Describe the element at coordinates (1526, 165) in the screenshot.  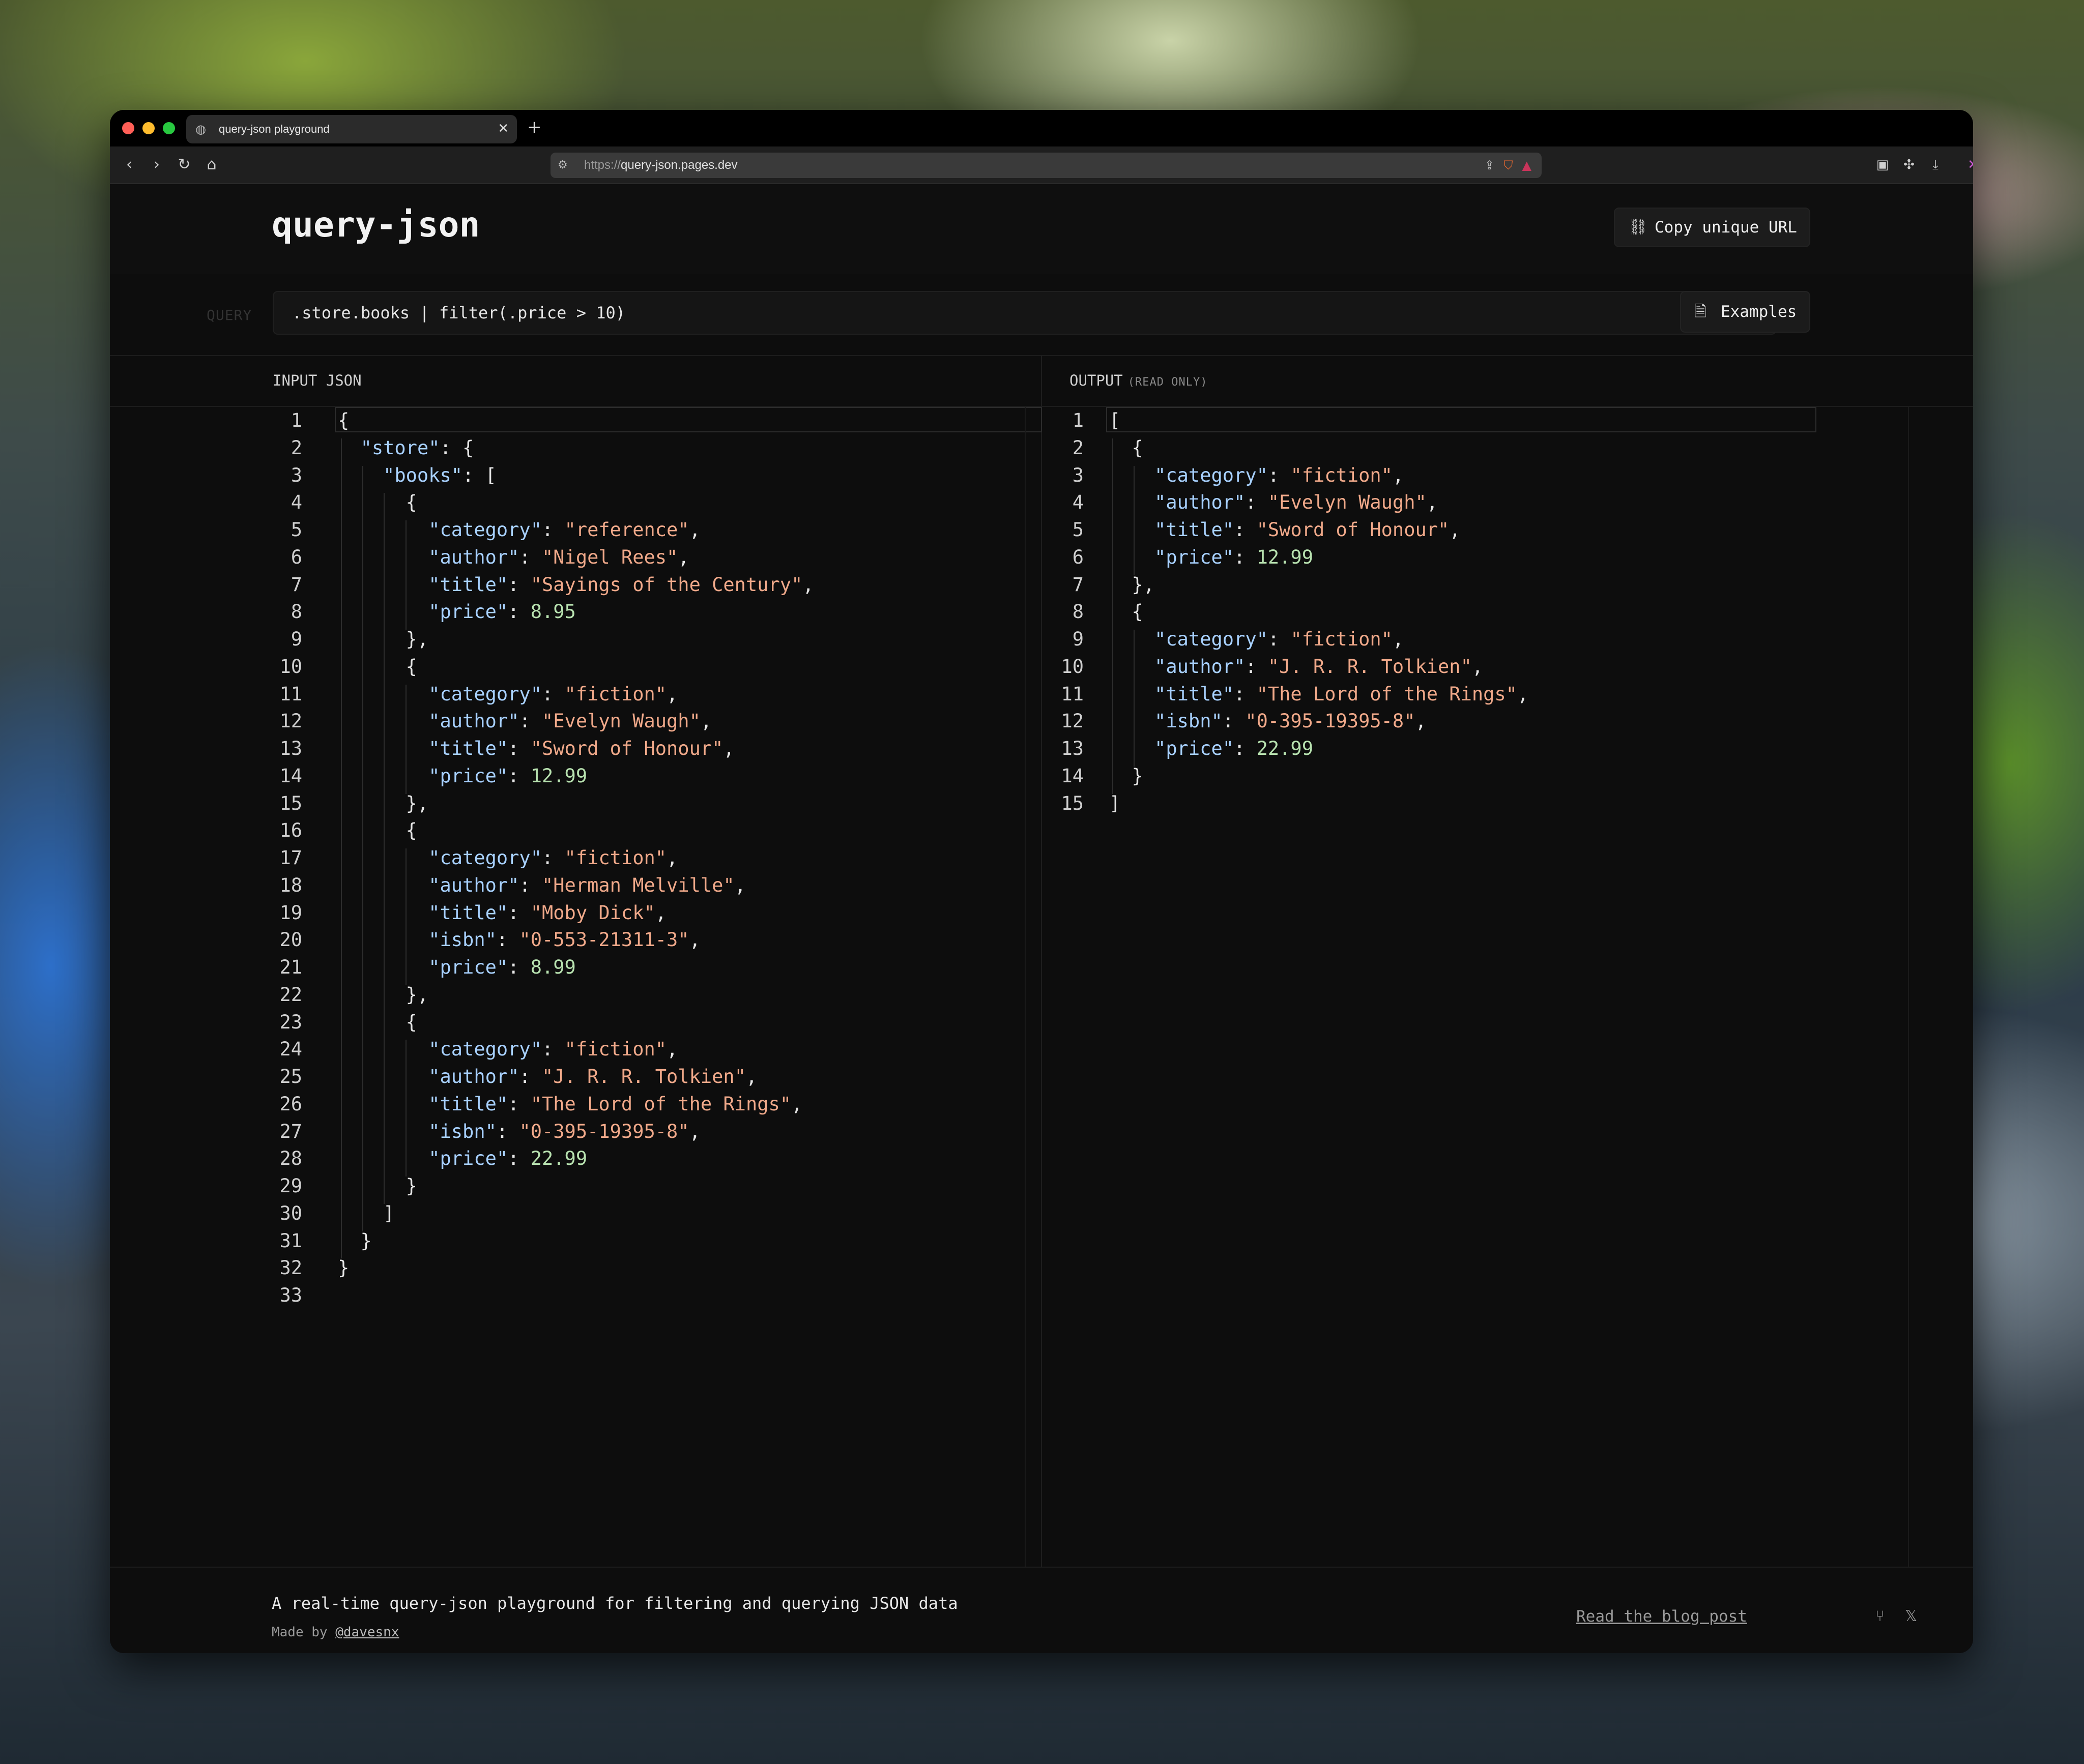
I see `rewards-icon: ▲` at that location.